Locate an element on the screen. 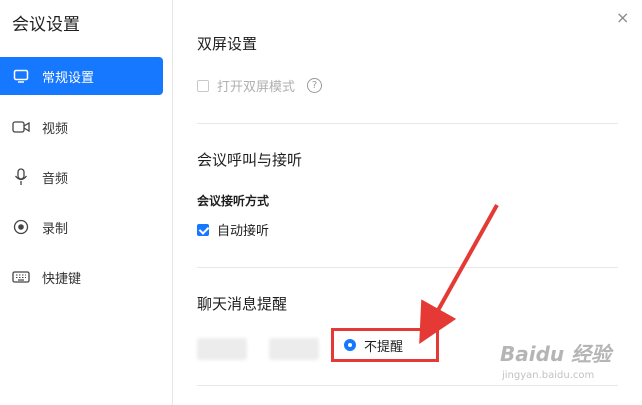  sidebar-item-shortcuts: 快捷键 is located at coordinates (81, 277).